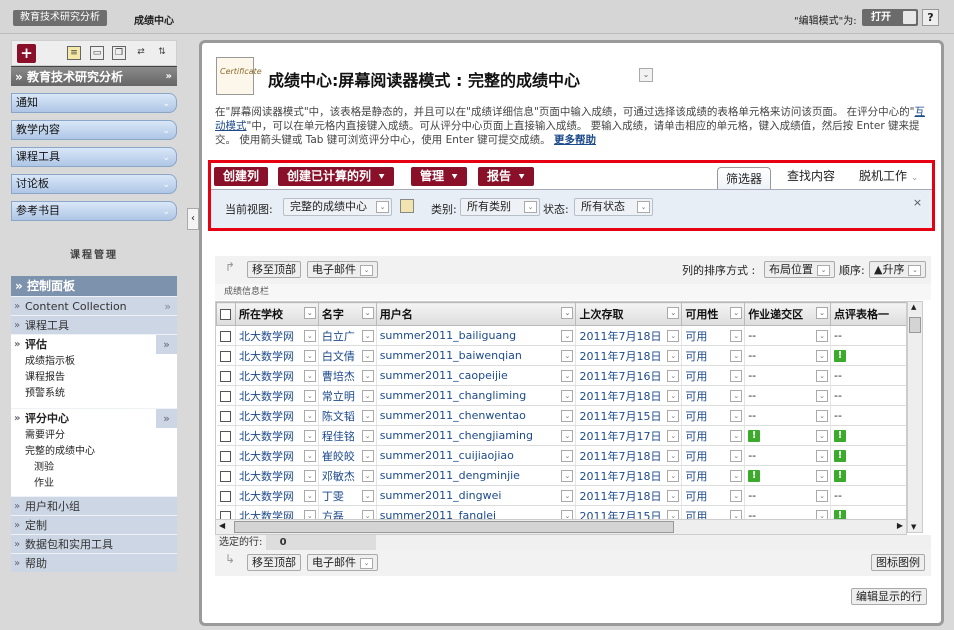 This screenshot has width=954, height=630. I want to click on close-filter-icon: ×, so click(917, 202).